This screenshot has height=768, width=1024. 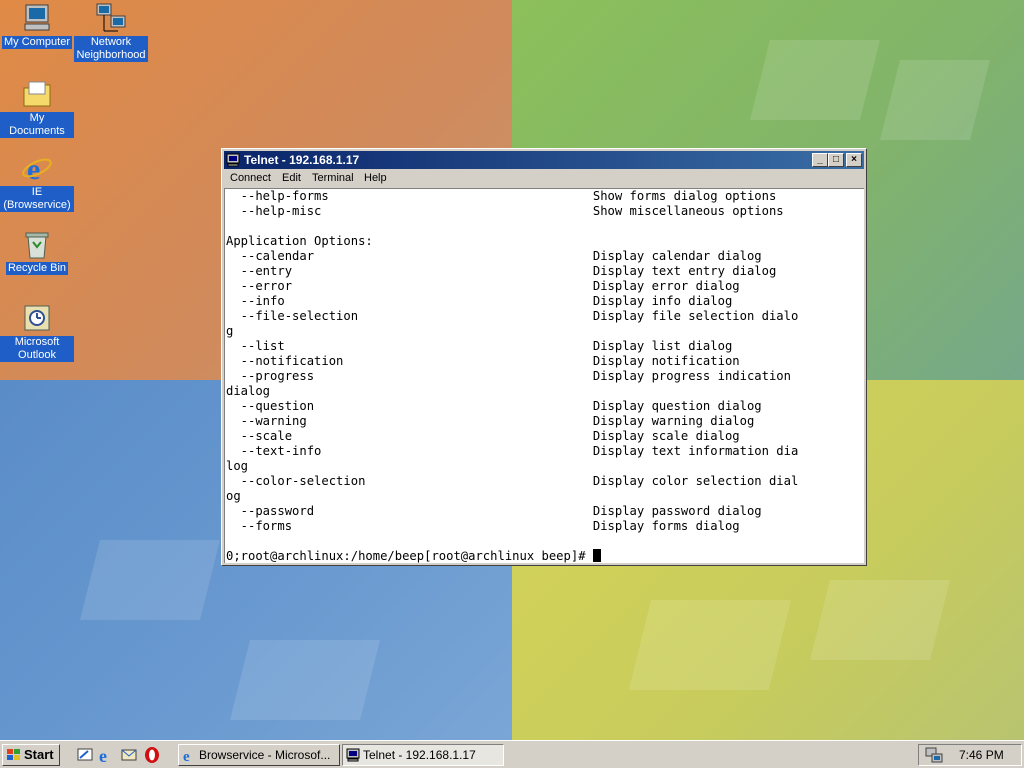 I want to click on desktop-icon-label: My Documents, so click(x=37, y=125).